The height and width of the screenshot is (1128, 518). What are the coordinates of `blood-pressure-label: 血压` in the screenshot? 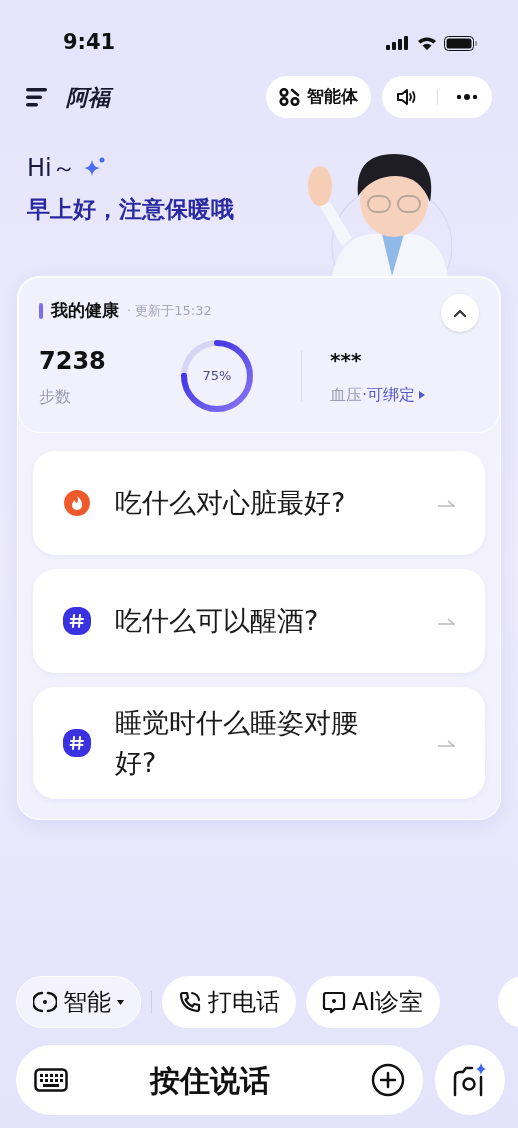 It's located at (346, 394).